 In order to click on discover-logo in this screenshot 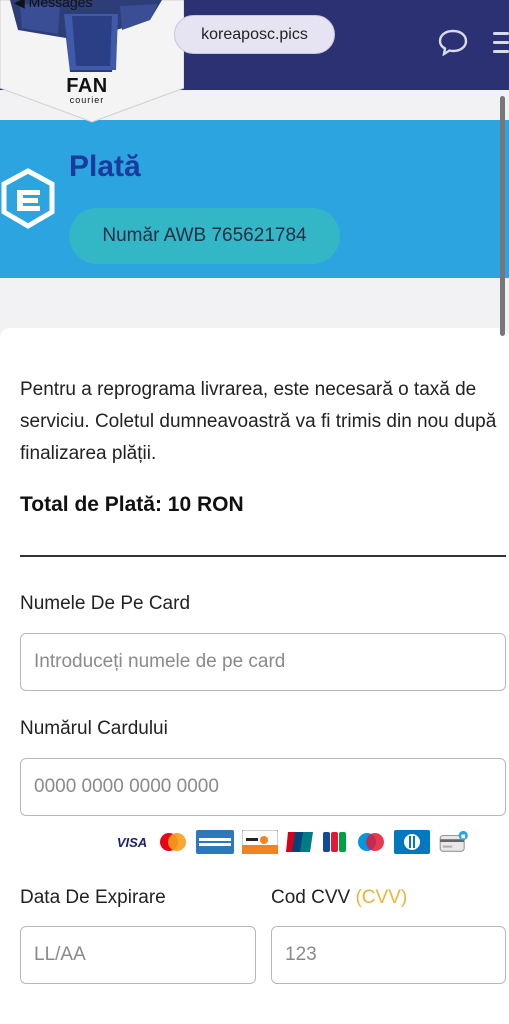, I will do `click(260, 842)`.